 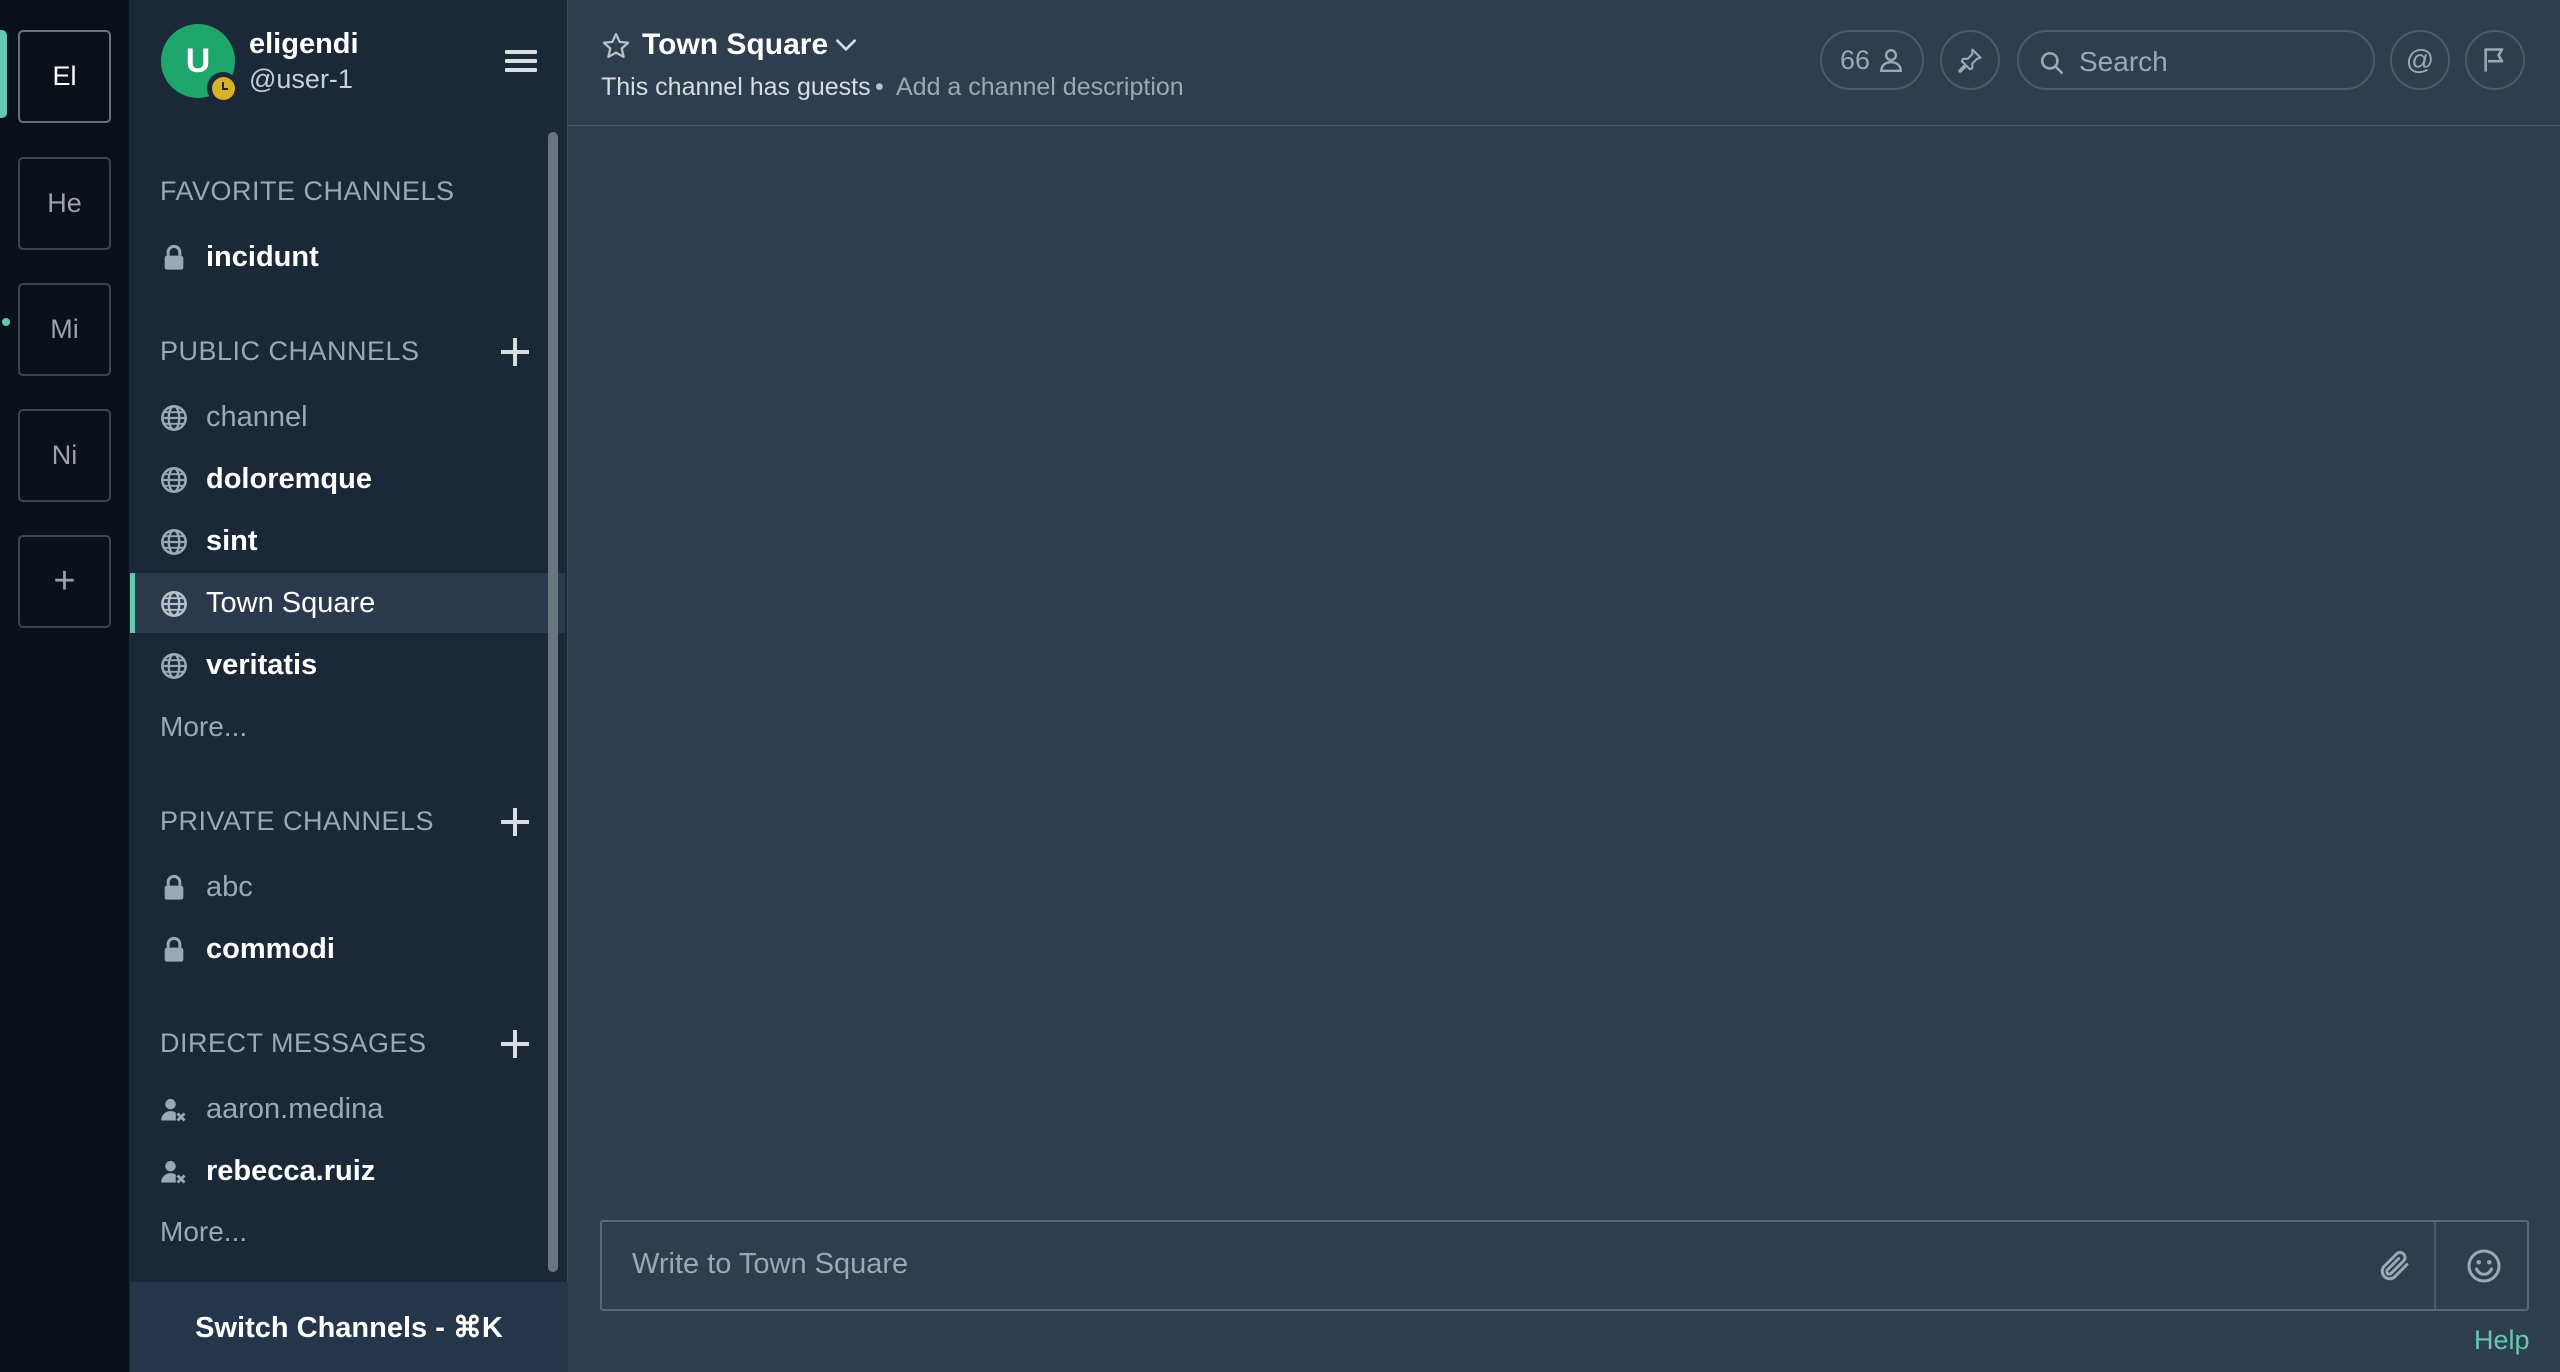 What do you see at coordinates (347, 887) in the screenshot?
I see `sidebar-item-abc: abc` at bounding box center [347, 887].